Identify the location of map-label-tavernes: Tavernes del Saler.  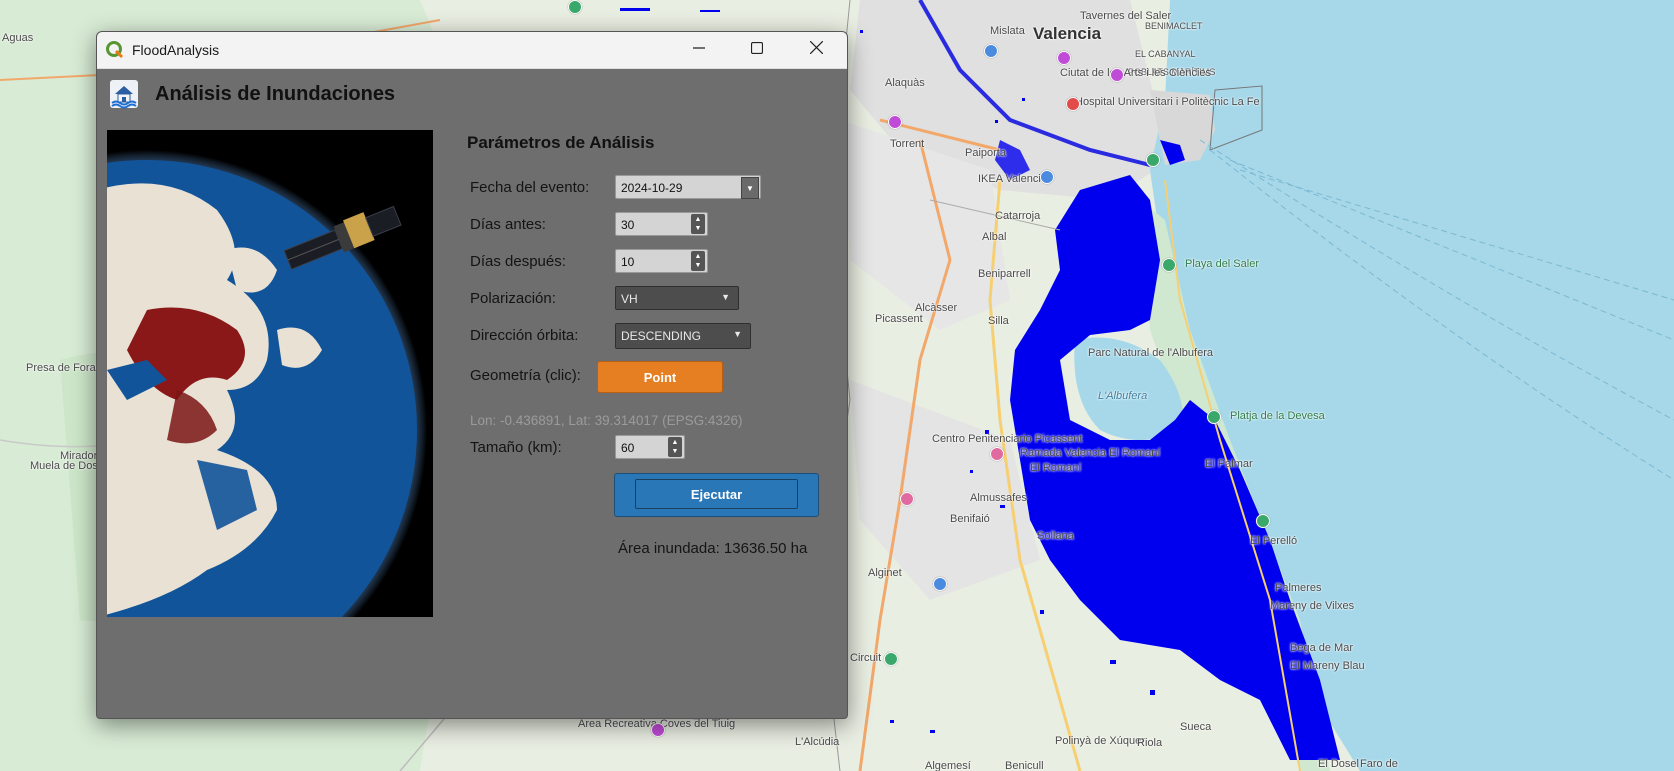
(1126, 16).